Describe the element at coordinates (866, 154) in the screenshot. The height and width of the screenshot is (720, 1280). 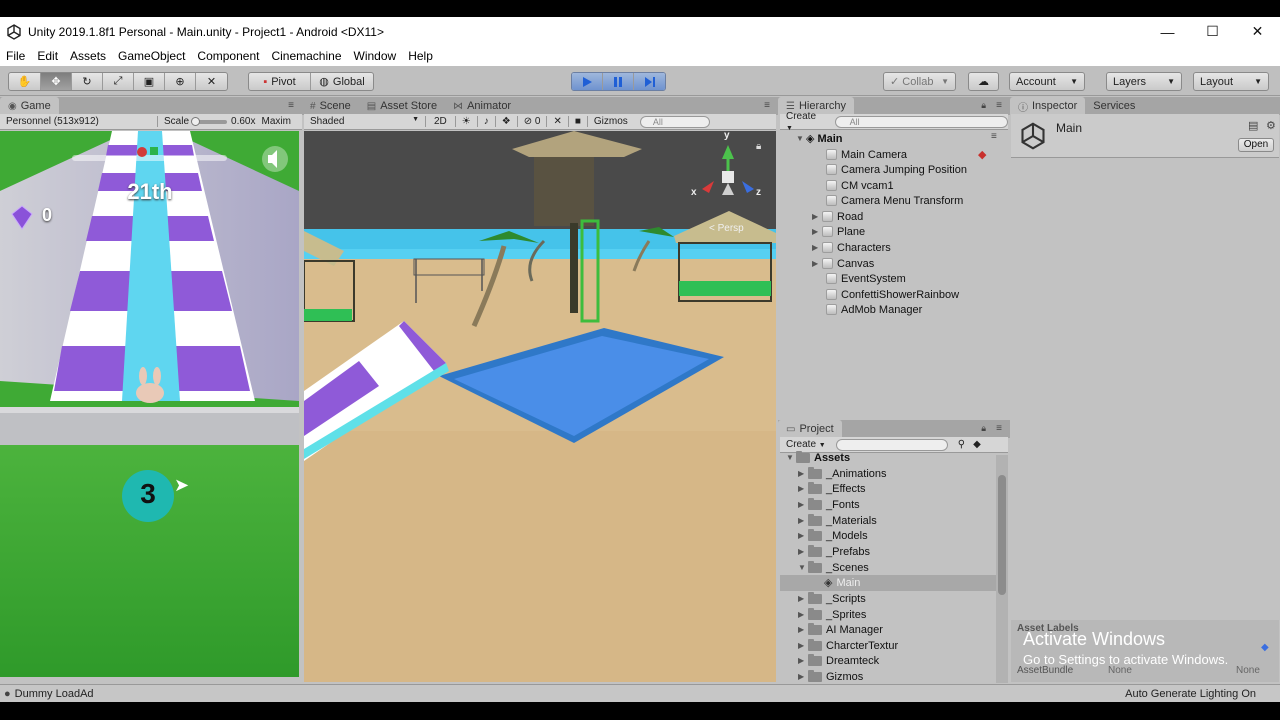
I see `hierarchy-item: Main Camera` at that location.